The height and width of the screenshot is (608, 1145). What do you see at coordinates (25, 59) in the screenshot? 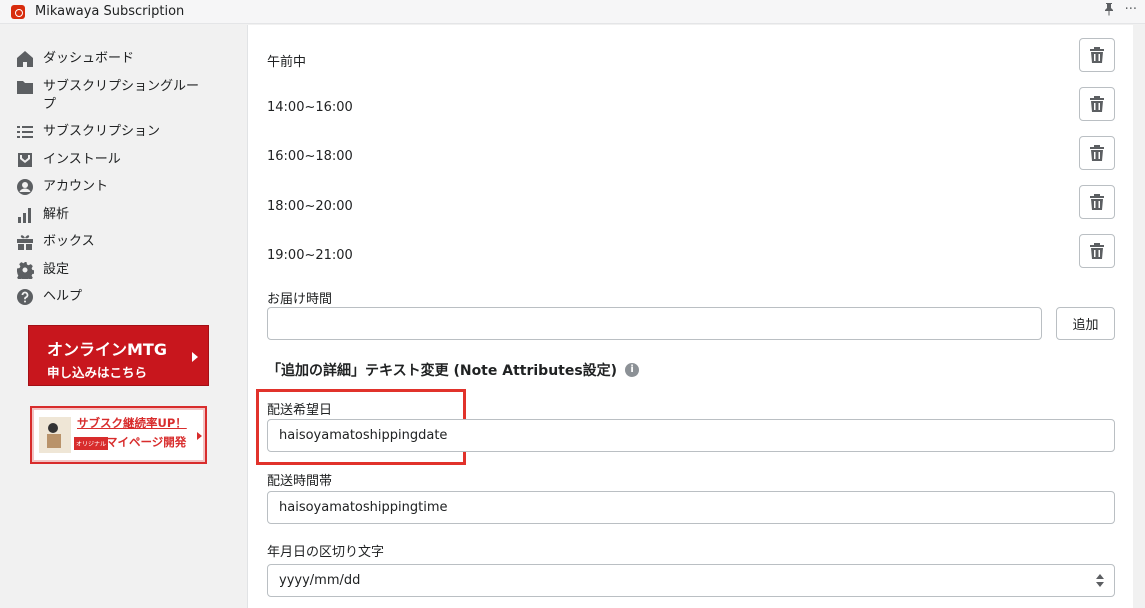
I see `home-icon` at bounding box center [25, 59].